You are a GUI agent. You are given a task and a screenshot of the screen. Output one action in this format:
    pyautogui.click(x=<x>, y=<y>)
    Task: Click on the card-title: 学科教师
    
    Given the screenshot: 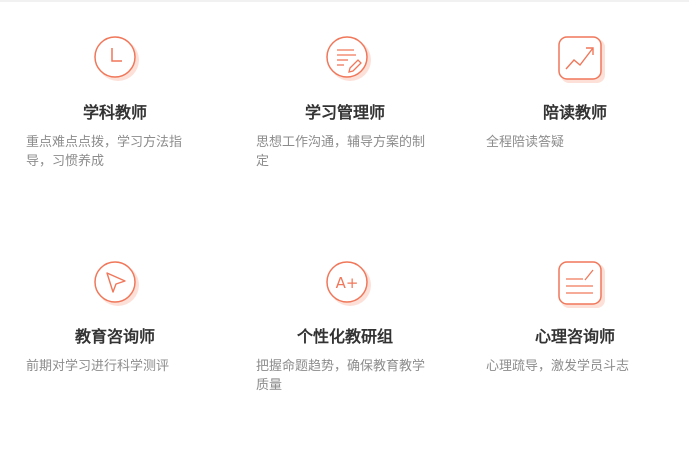 What is the action you would take?
    pyautogui.click(x=114, y=112)
    